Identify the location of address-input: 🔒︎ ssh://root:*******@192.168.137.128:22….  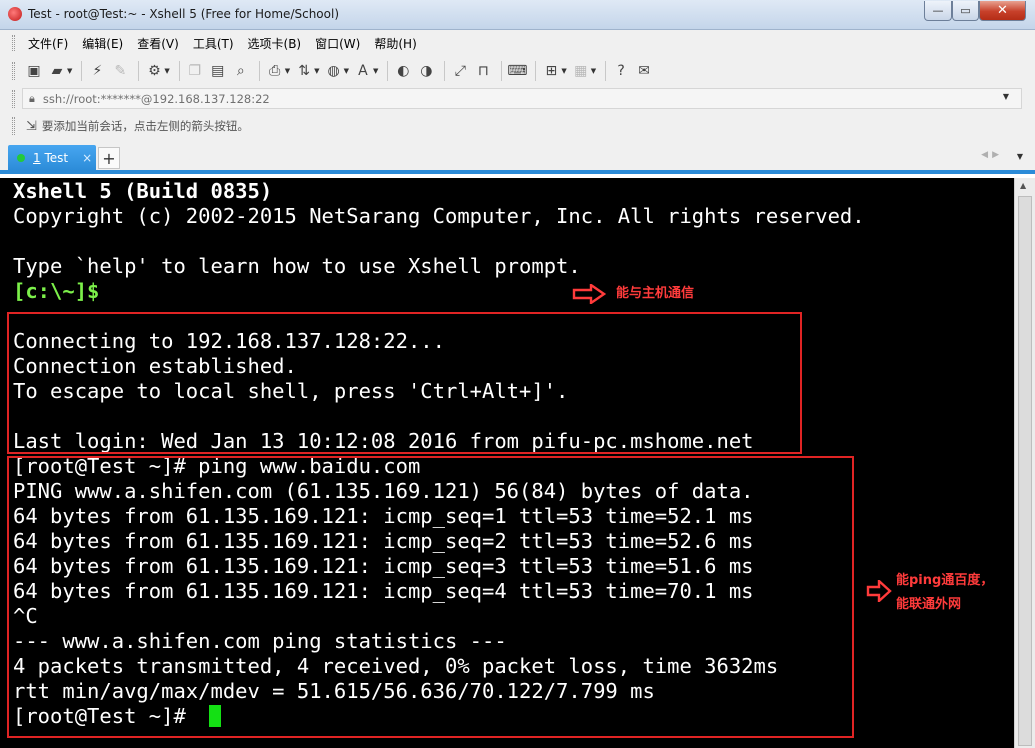
(522, 98).